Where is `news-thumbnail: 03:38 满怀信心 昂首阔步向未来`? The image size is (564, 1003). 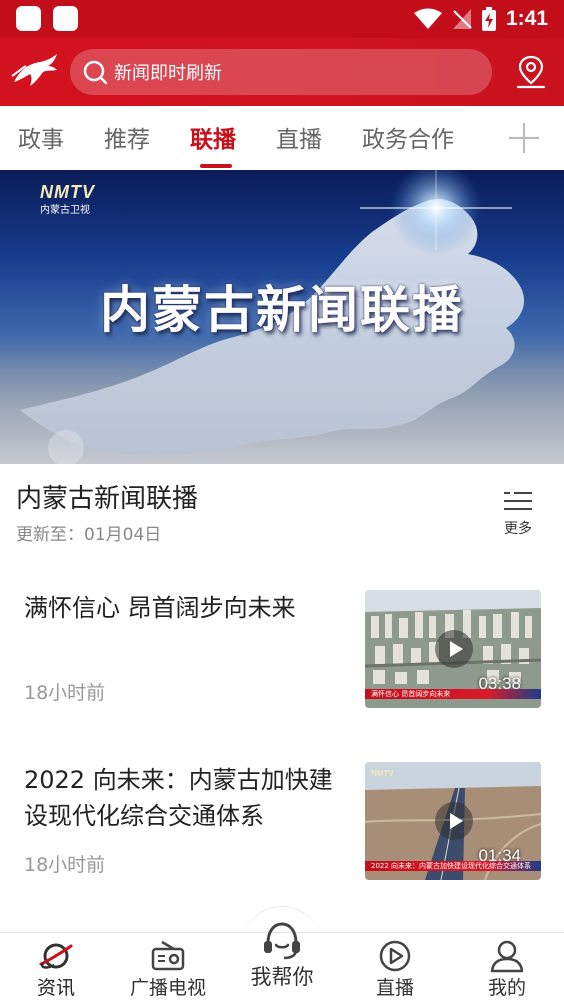
news-thumbnail: 03:38 满怀信心 昂首阔步向未来 is located at coordinates (453, 649).